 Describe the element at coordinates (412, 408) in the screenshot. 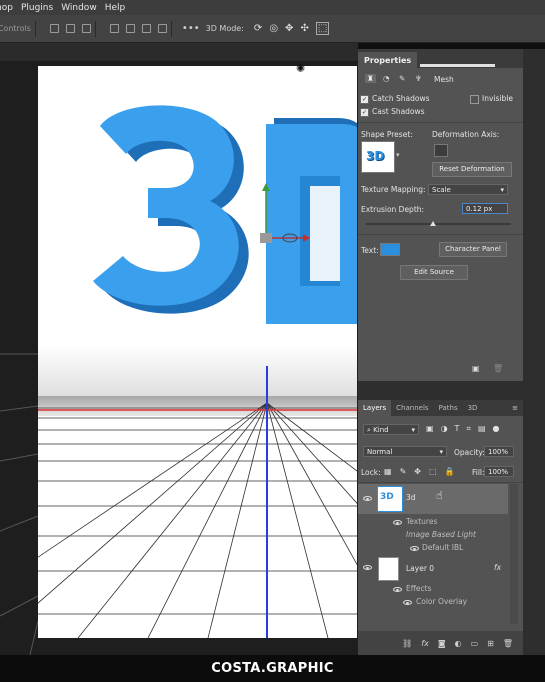

I see `tab-channels: Channels` at that location.